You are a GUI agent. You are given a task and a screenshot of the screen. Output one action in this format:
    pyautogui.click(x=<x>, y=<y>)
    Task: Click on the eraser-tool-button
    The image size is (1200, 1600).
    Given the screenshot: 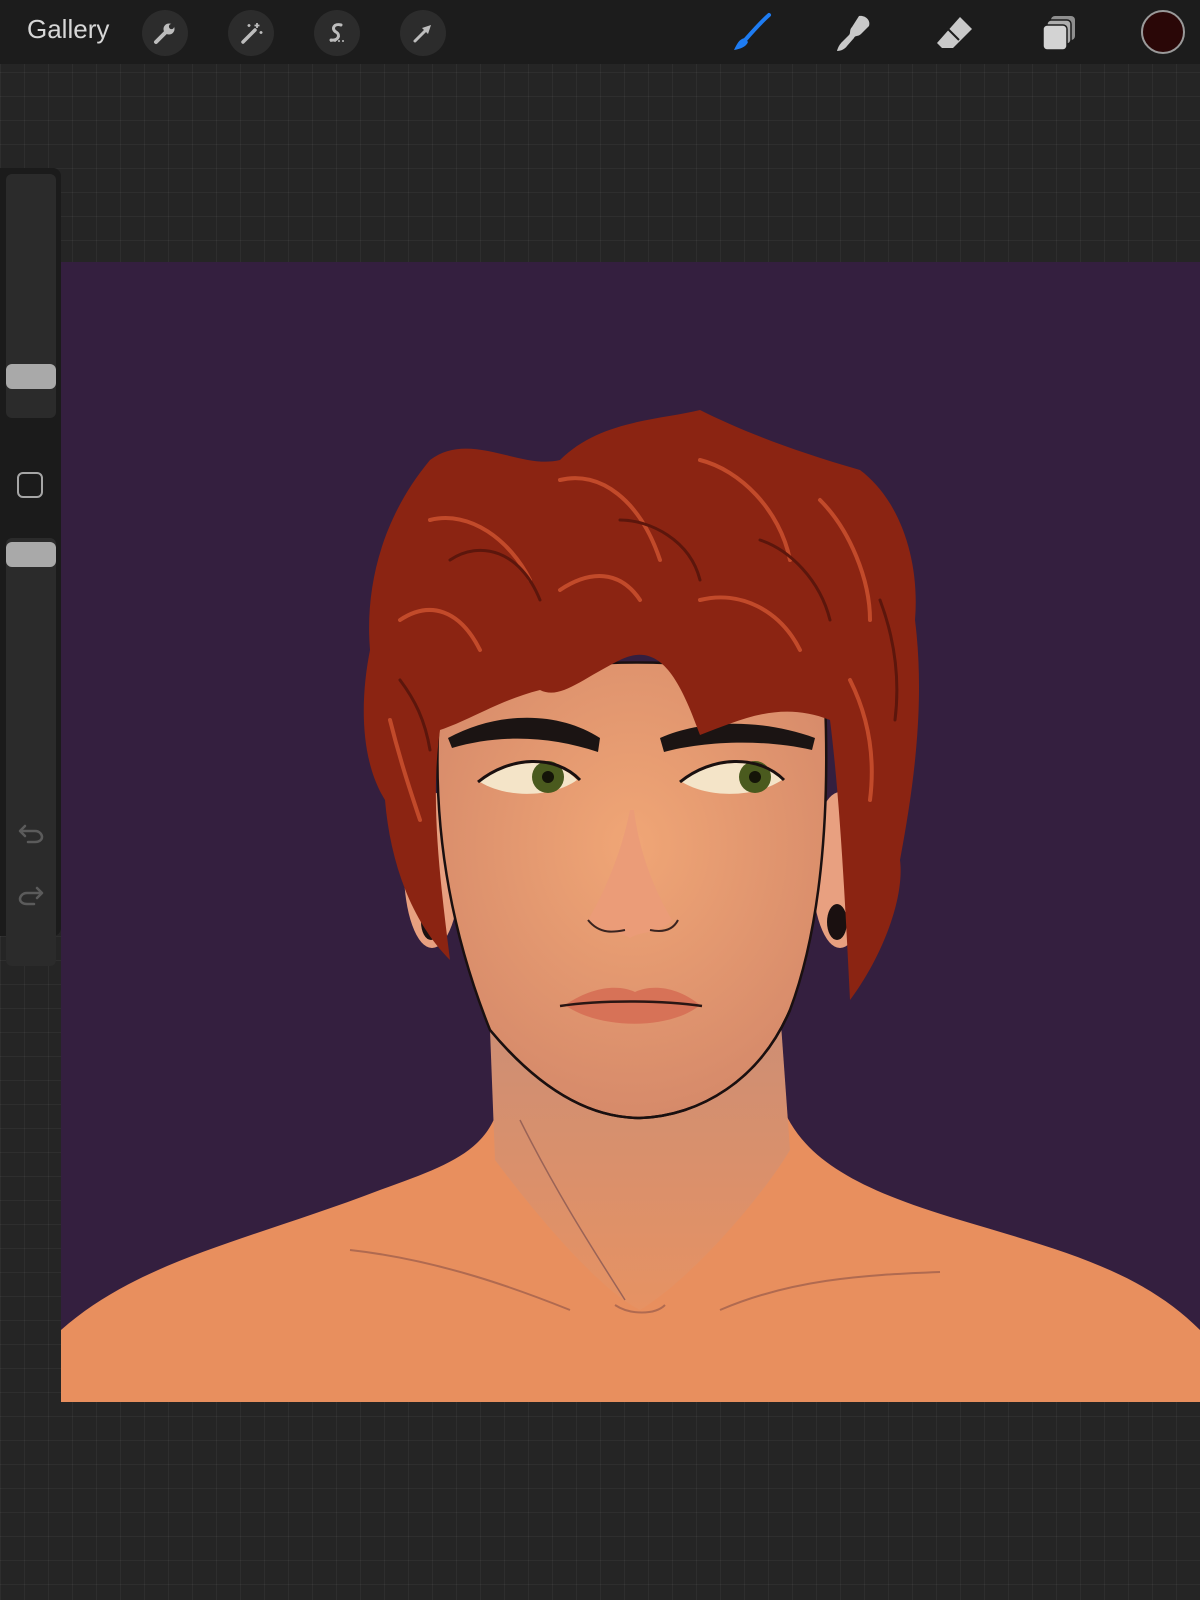 What is the action you would take?
    pyautogui.click(x=955, y=33)
    